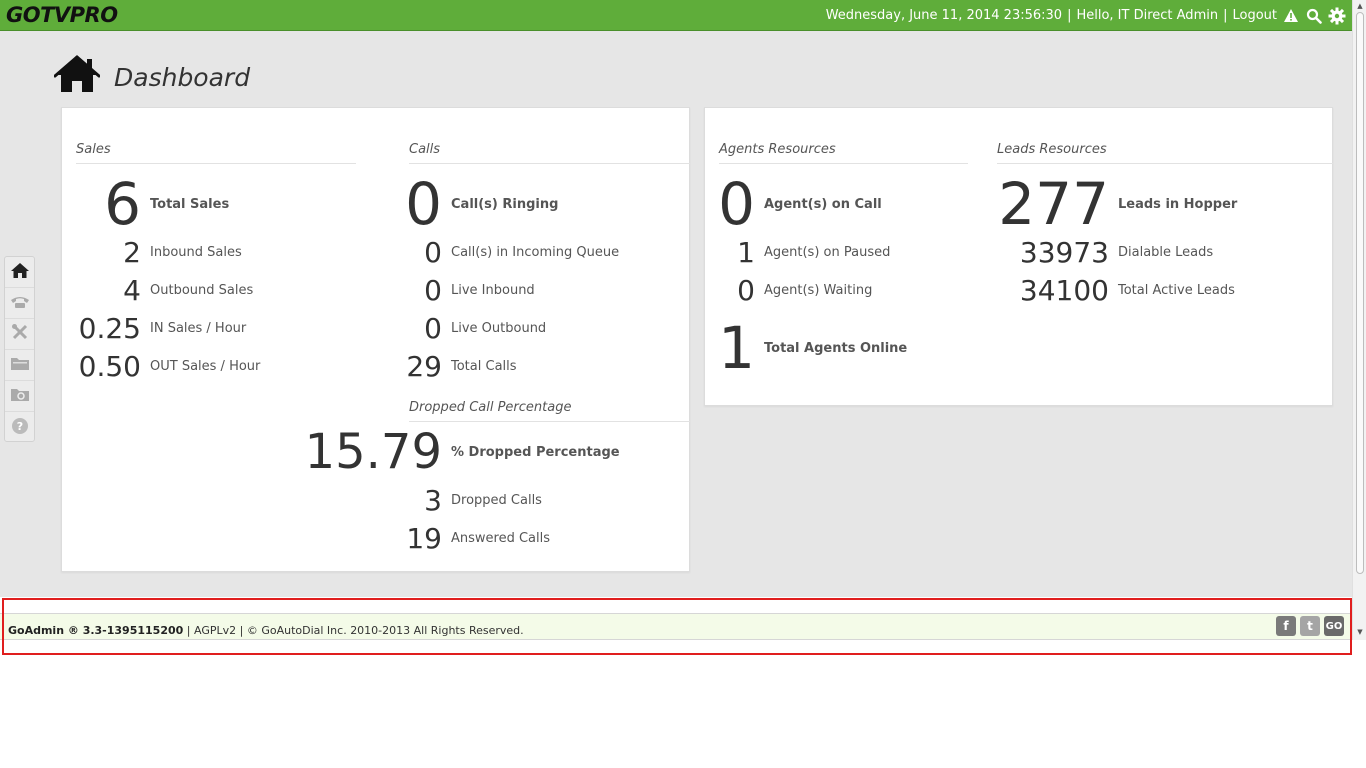 The width and height of the screenshot is (1366, 768). What do you see at coordinates (132, 290) in the screenshot?
I see `outbound-sales-value: 4` at bounding box center [132, 290].